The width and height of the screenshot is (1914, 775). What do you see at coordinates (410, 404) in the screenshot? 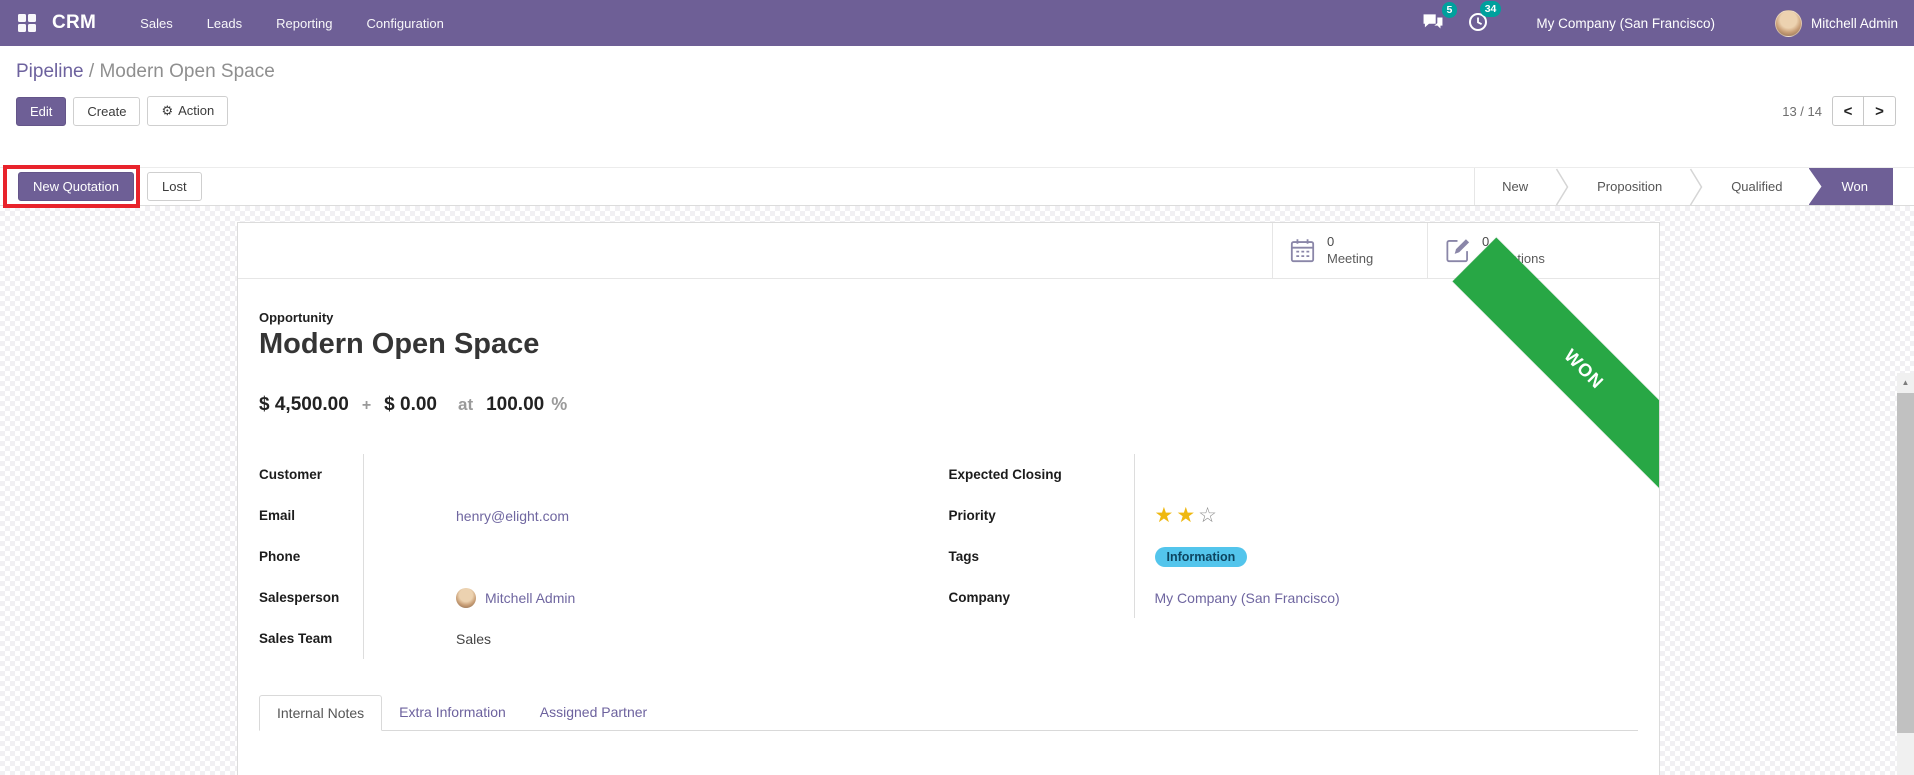
I see `recurring-revenue: $ 0.00` at bounding box center [410, 404].